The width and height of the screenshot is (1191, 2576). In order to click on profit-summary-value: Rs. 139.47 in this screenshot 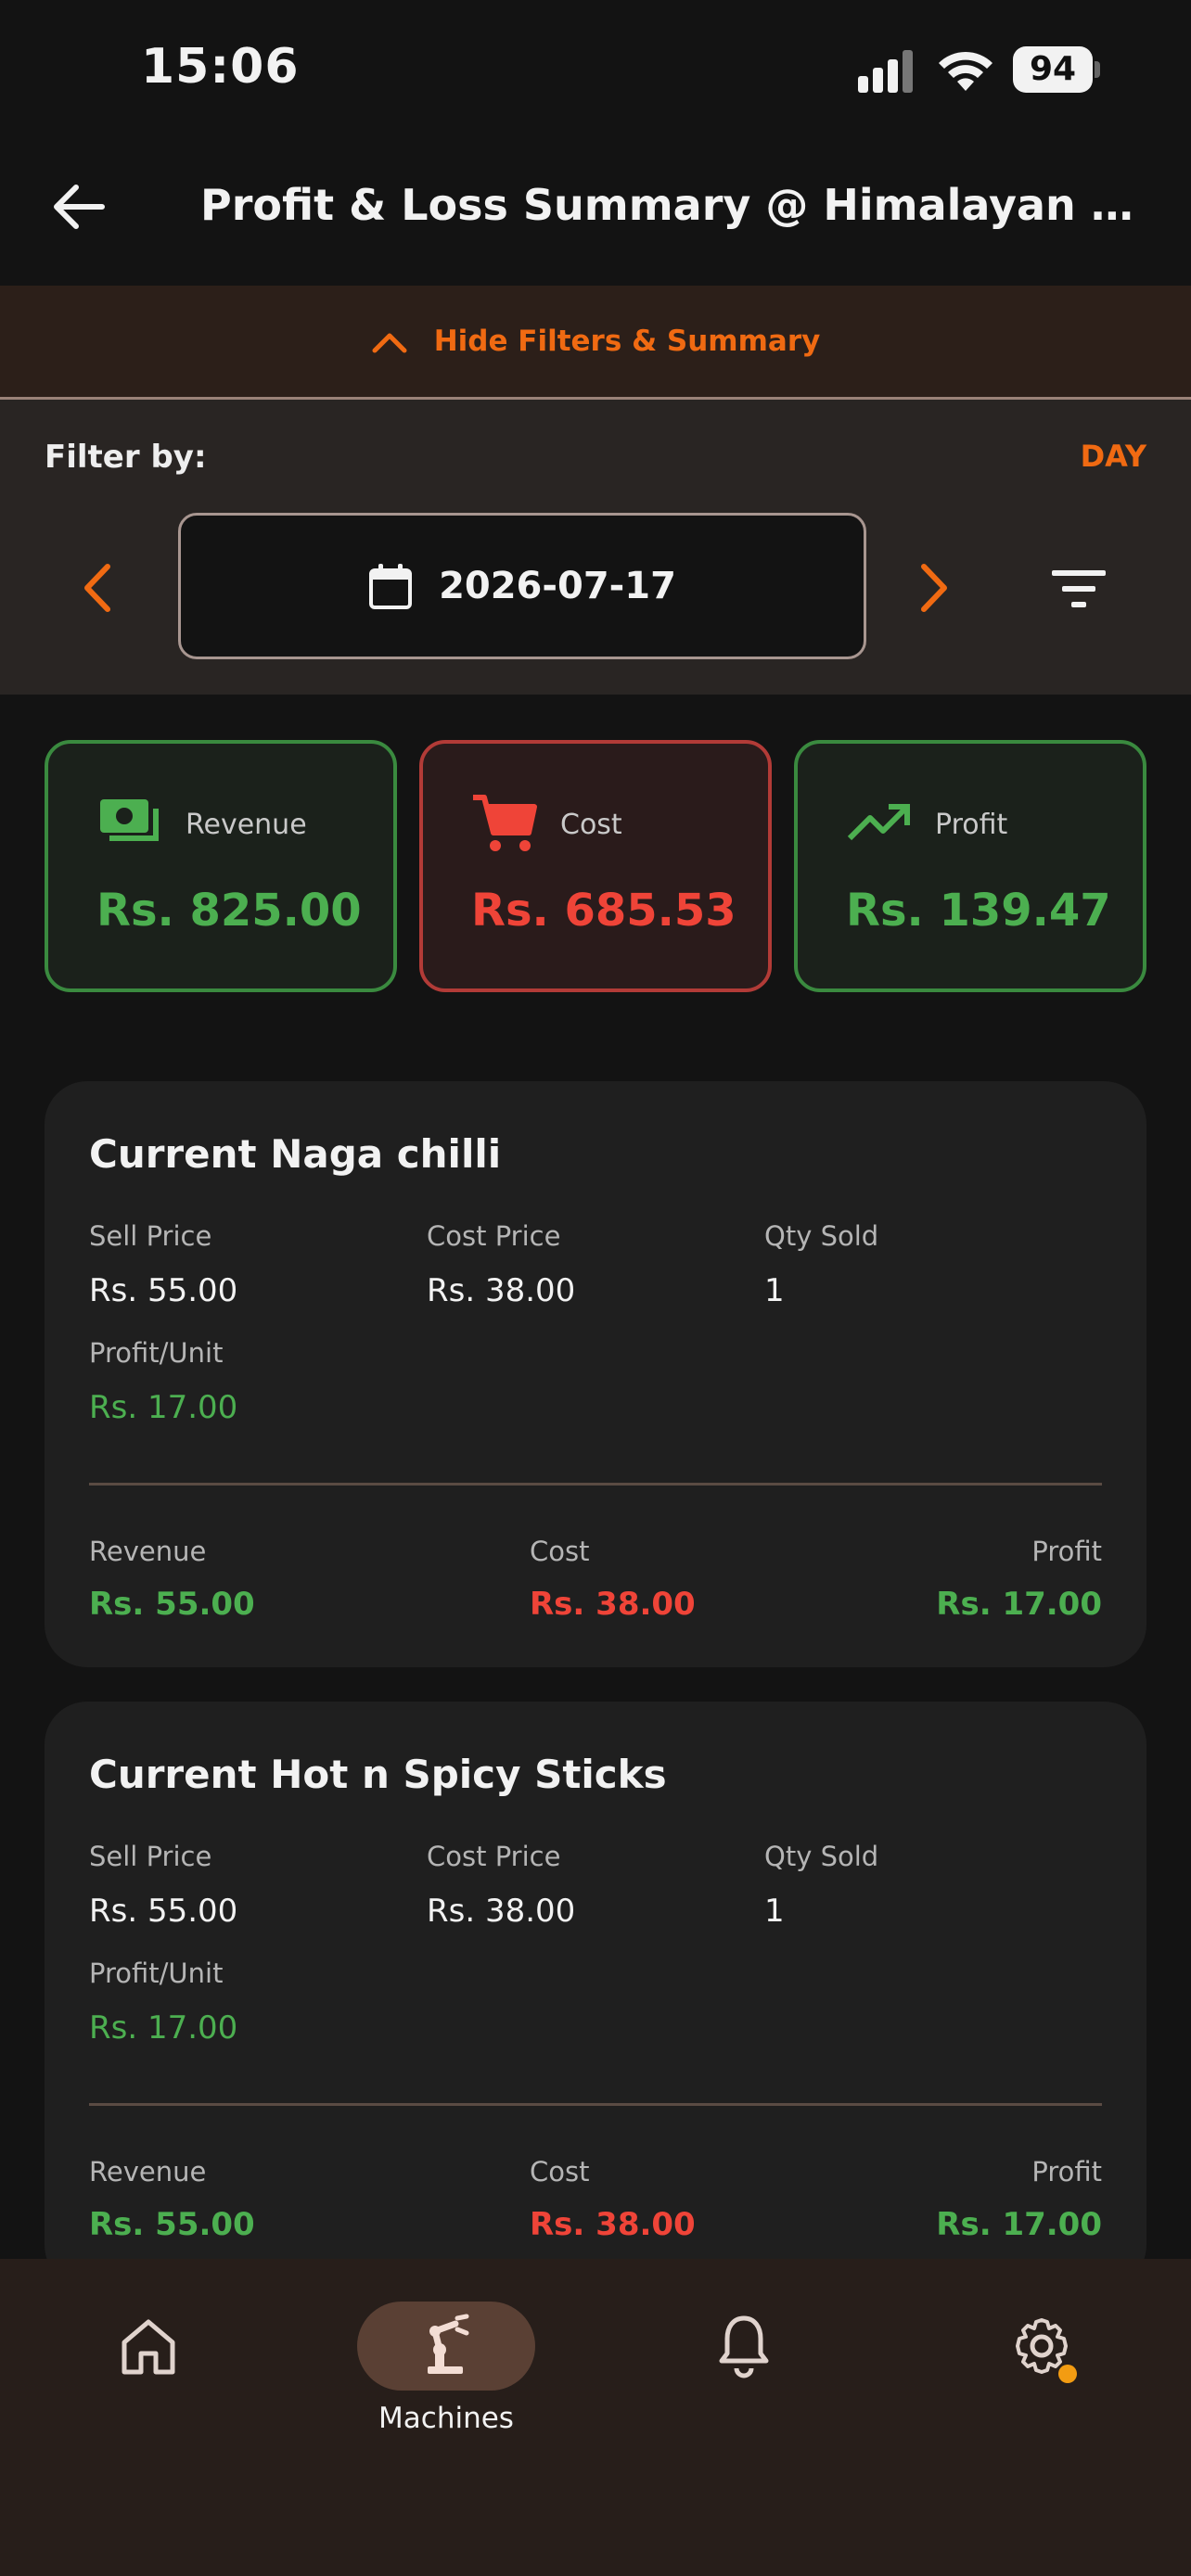, I will do `click(978, 911)`.